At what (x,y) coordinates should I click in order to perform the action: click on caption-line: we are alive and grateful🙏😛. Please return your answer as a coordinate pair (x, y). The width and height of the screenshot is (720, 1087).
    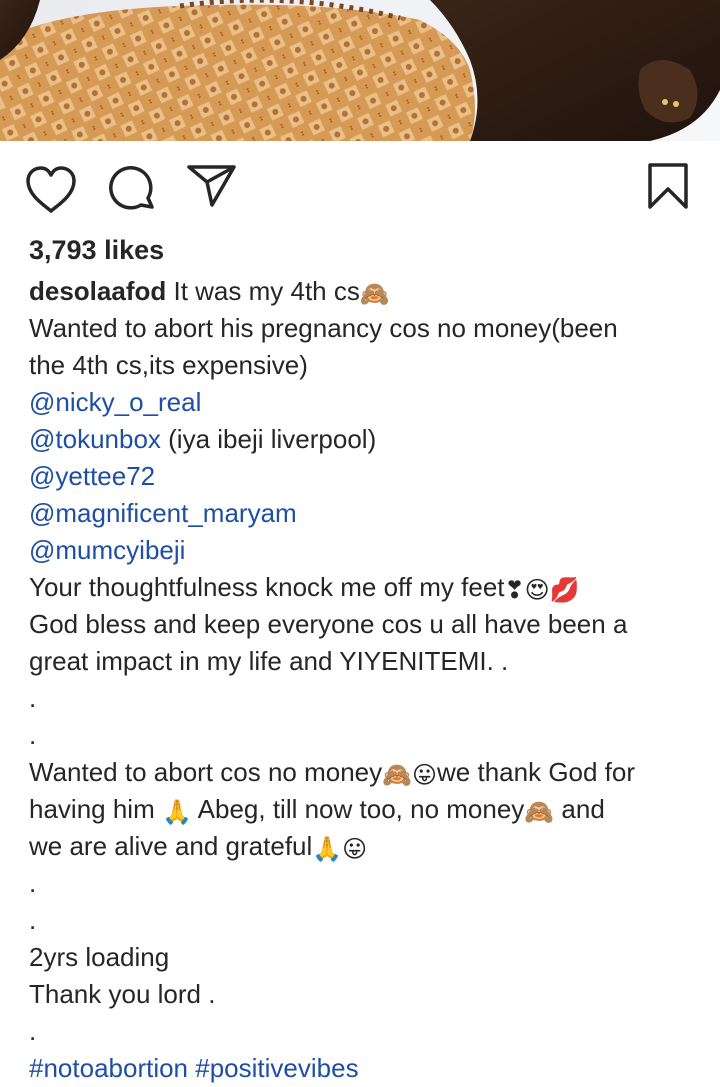
    Looking at the image, I should click on (365, 846).